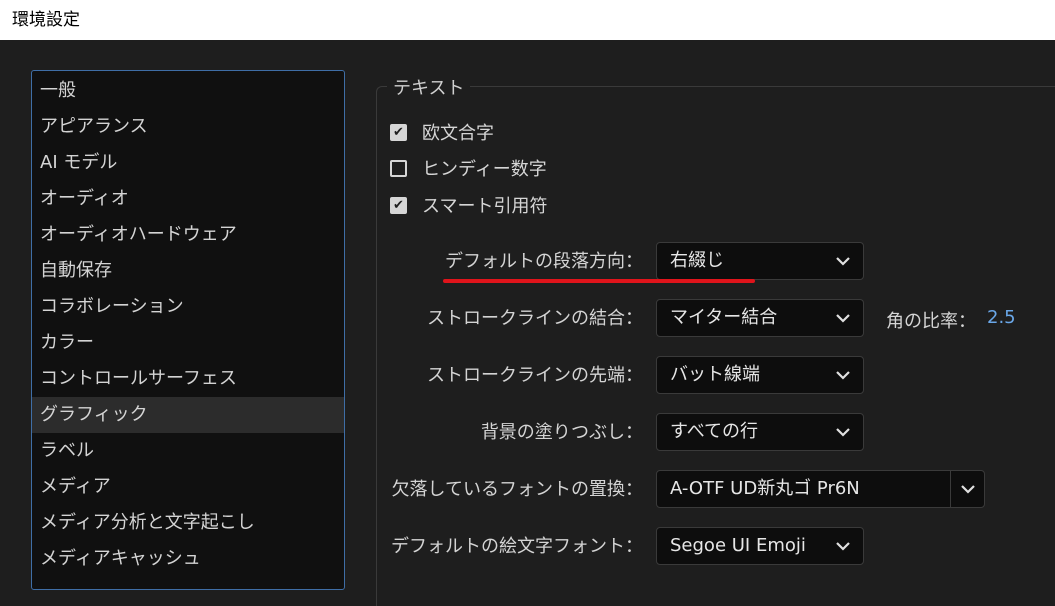 The width and height of the screenshot is (1055, 606). Describe the element at coordinates (535, 318) in the screenshot. I see `stroke-join-label: ストロークラインの結合：` at that location.